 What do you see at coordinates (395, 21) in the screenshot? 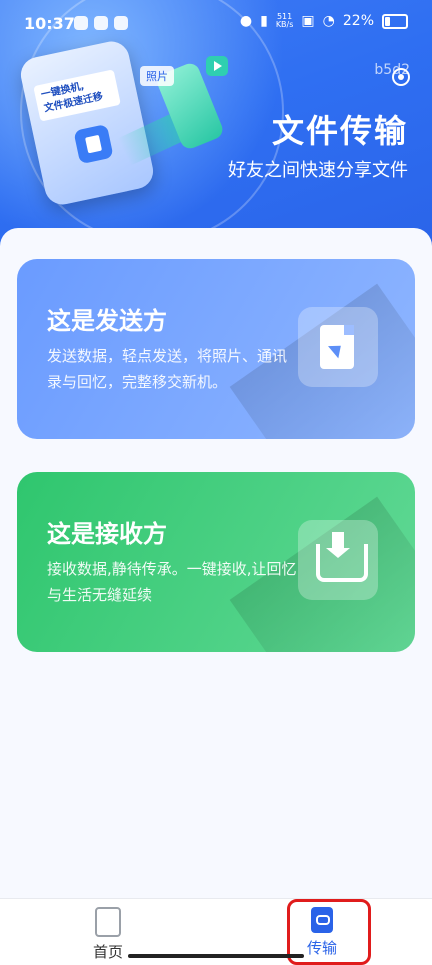
I see `battery-icon` at bounding box center [395, 21].